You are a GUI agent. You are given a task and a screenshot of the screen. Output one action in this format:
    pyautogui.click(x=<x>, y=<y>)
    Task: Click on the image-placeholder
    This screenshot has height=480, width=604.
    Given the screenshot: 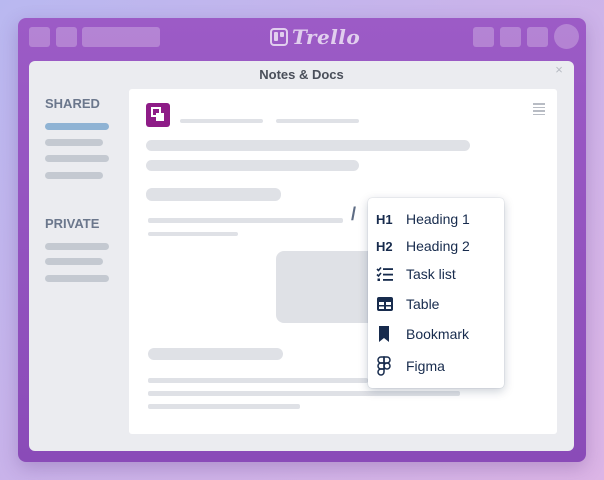 What is the action you would take?
    pyautogui.click(x=326, y=287)
    